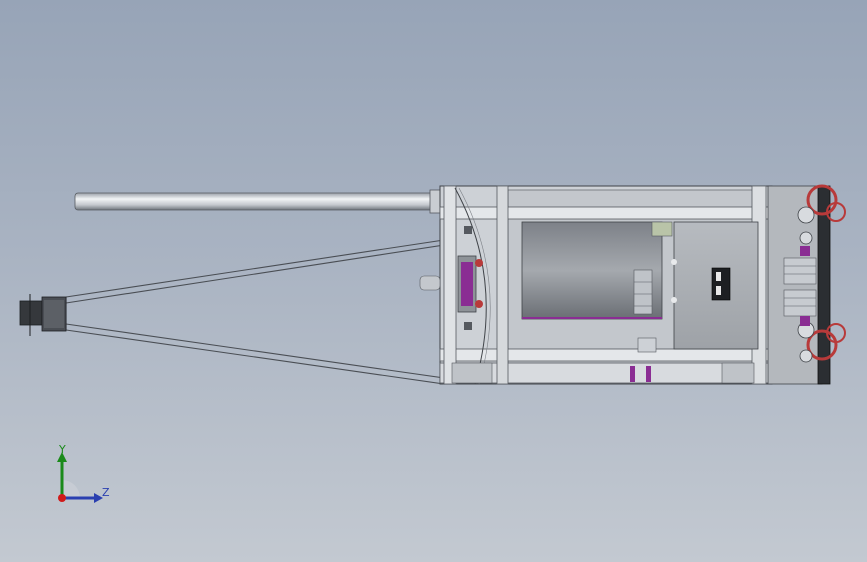  What do you see at coordinates (715, 285) in the screenshot?
I see `control-box` at bounding box center [715, 285].